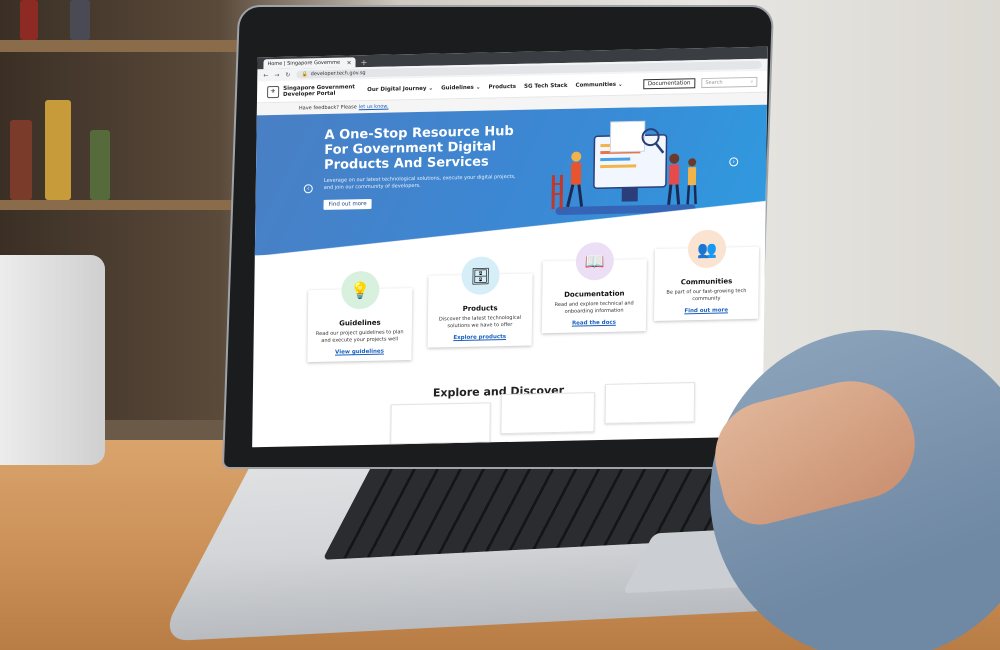 The width and height of the screenshot is (1000, 650). I want to click on search-icon: ⌕, so click(752, 81).